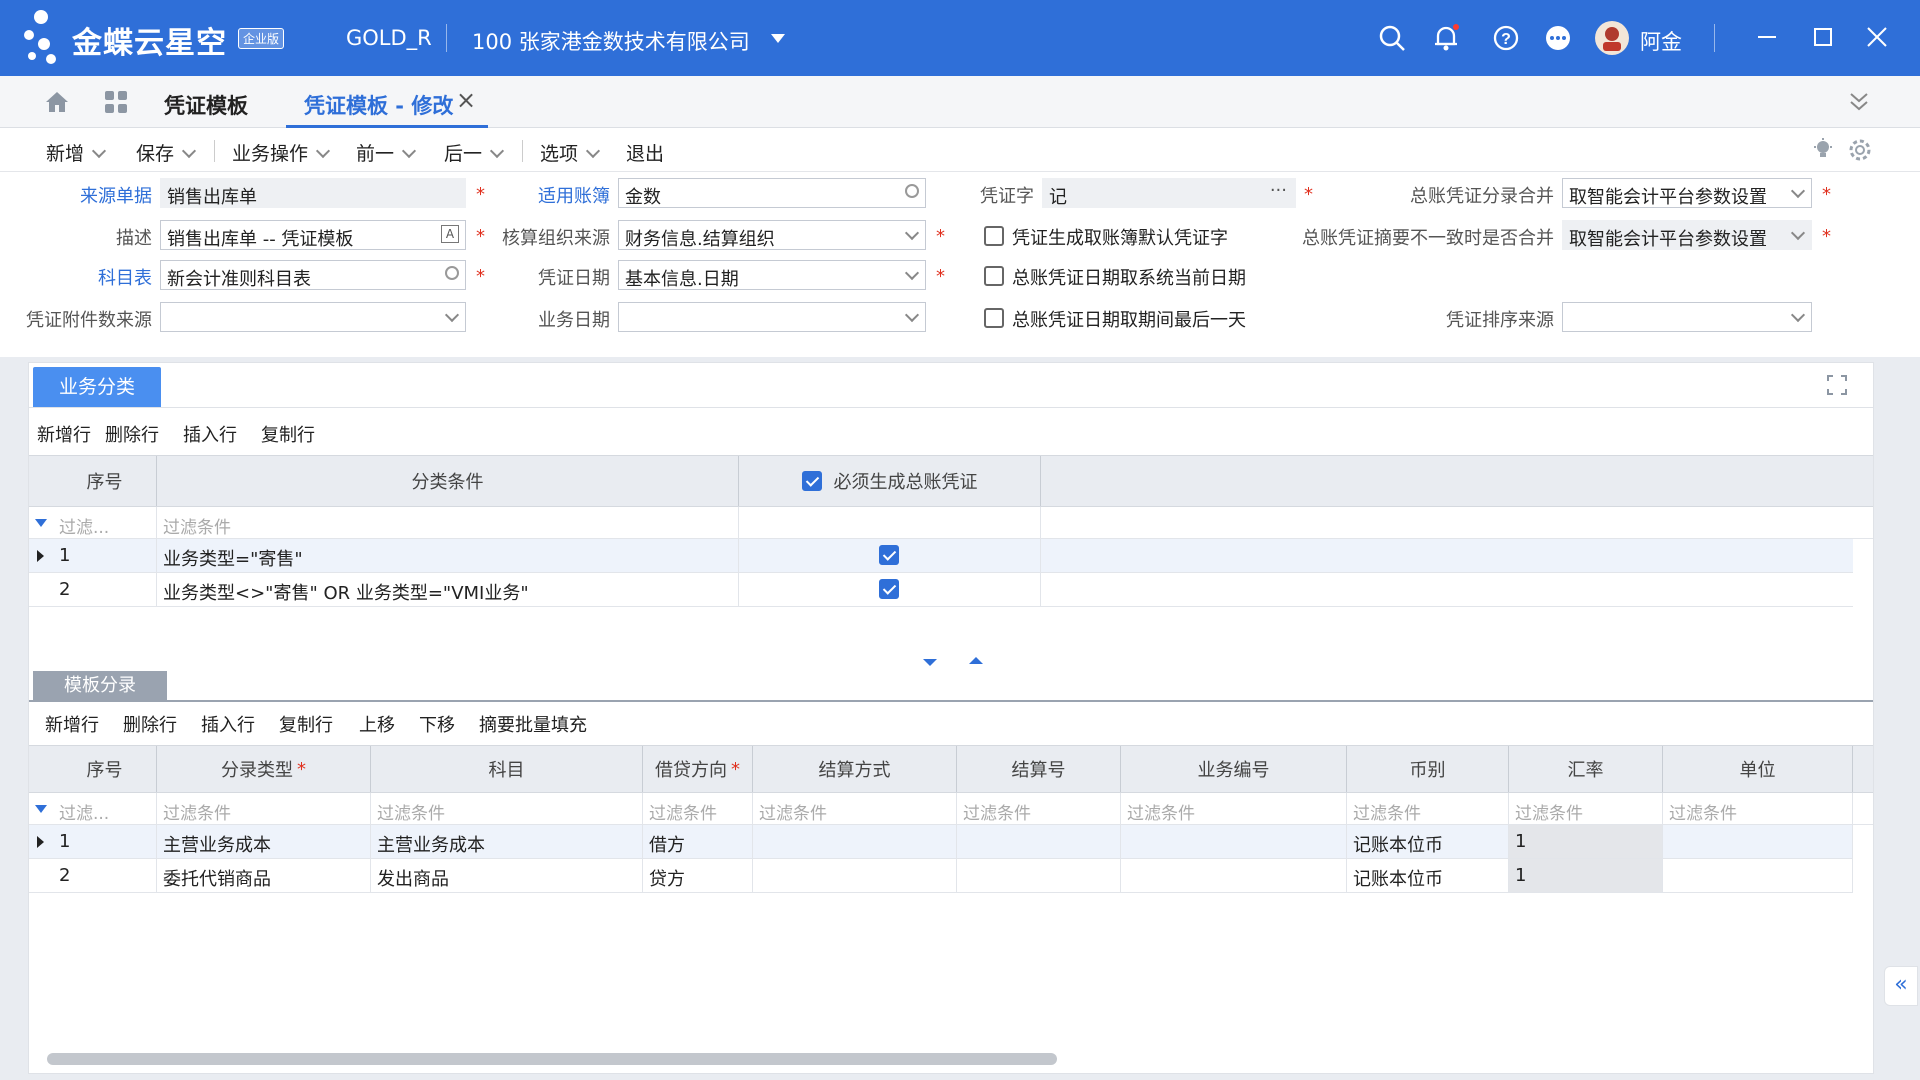 The image size is (1920, 1080). I want to click on cell-type: 委托代销商品, so click(264, 875).